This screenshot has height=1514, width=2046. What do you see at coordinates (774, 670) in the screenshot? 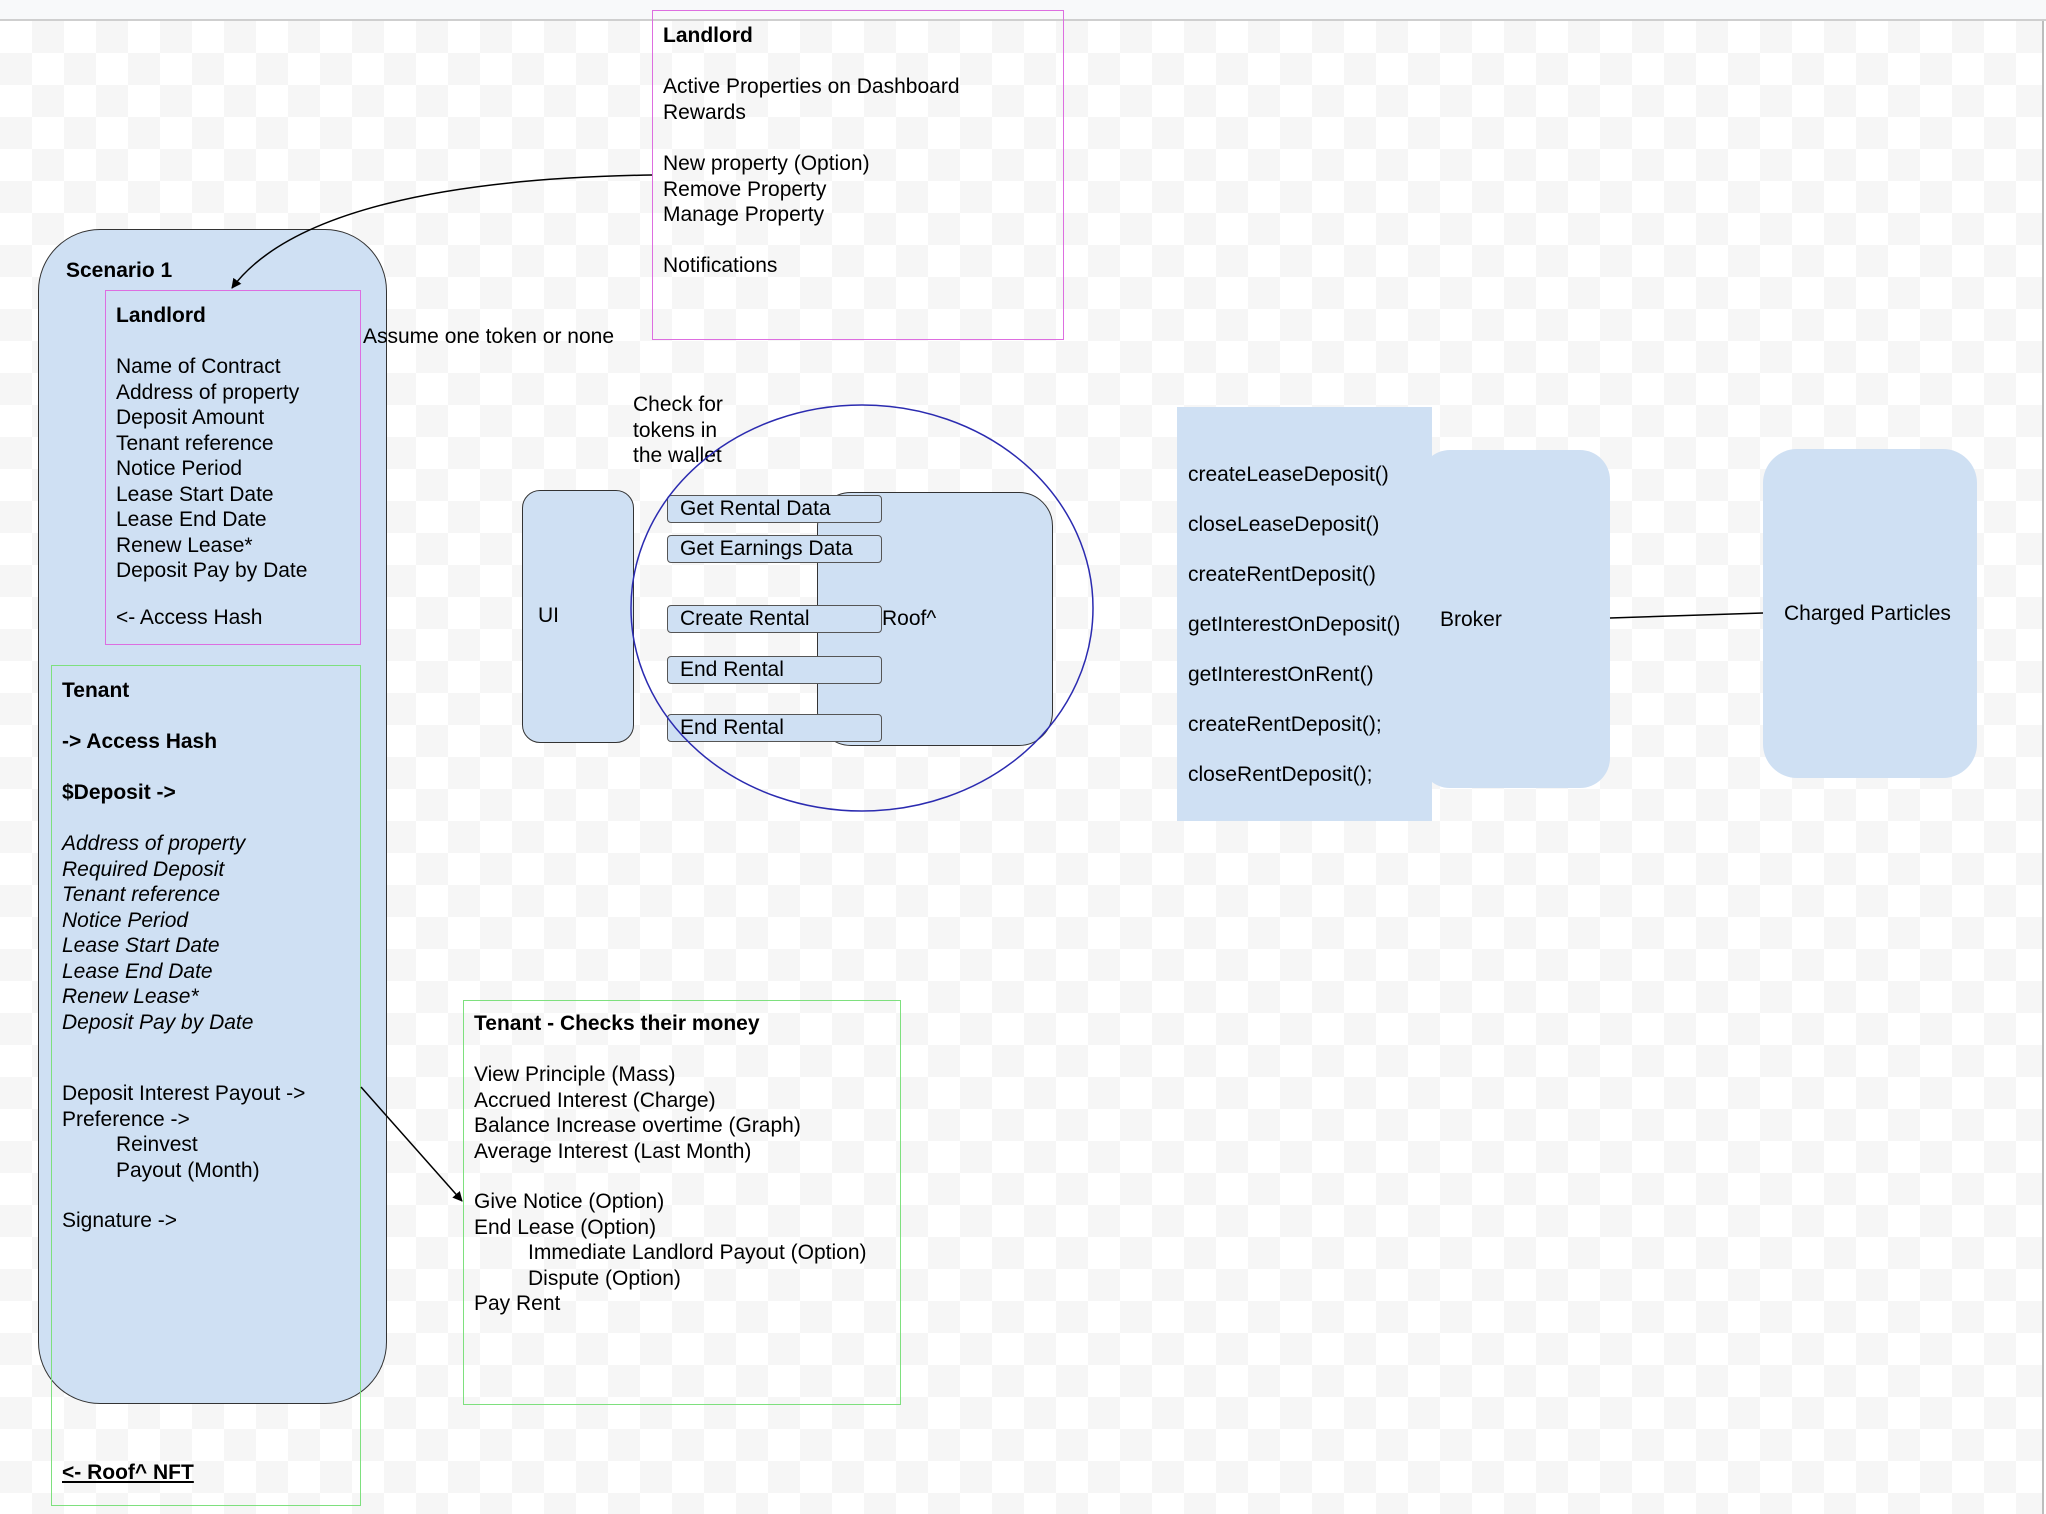
I see `end-rental-button: End Rental` at bounding box center [774, 670].